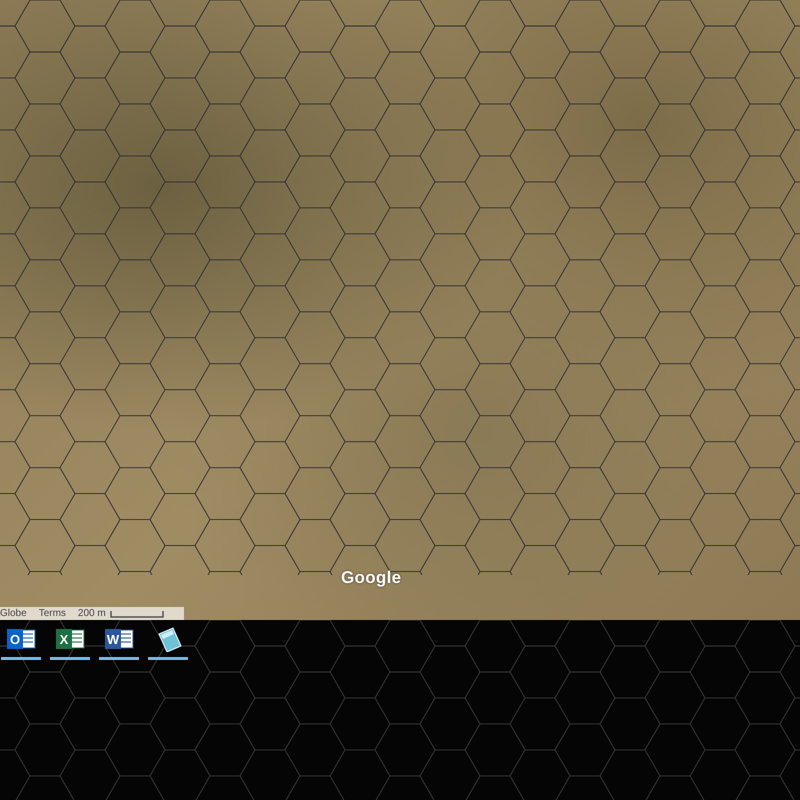 The height and width of the screenshot is (800, 800). I want to click on taskbar-app-button: W, so click(119, 643).